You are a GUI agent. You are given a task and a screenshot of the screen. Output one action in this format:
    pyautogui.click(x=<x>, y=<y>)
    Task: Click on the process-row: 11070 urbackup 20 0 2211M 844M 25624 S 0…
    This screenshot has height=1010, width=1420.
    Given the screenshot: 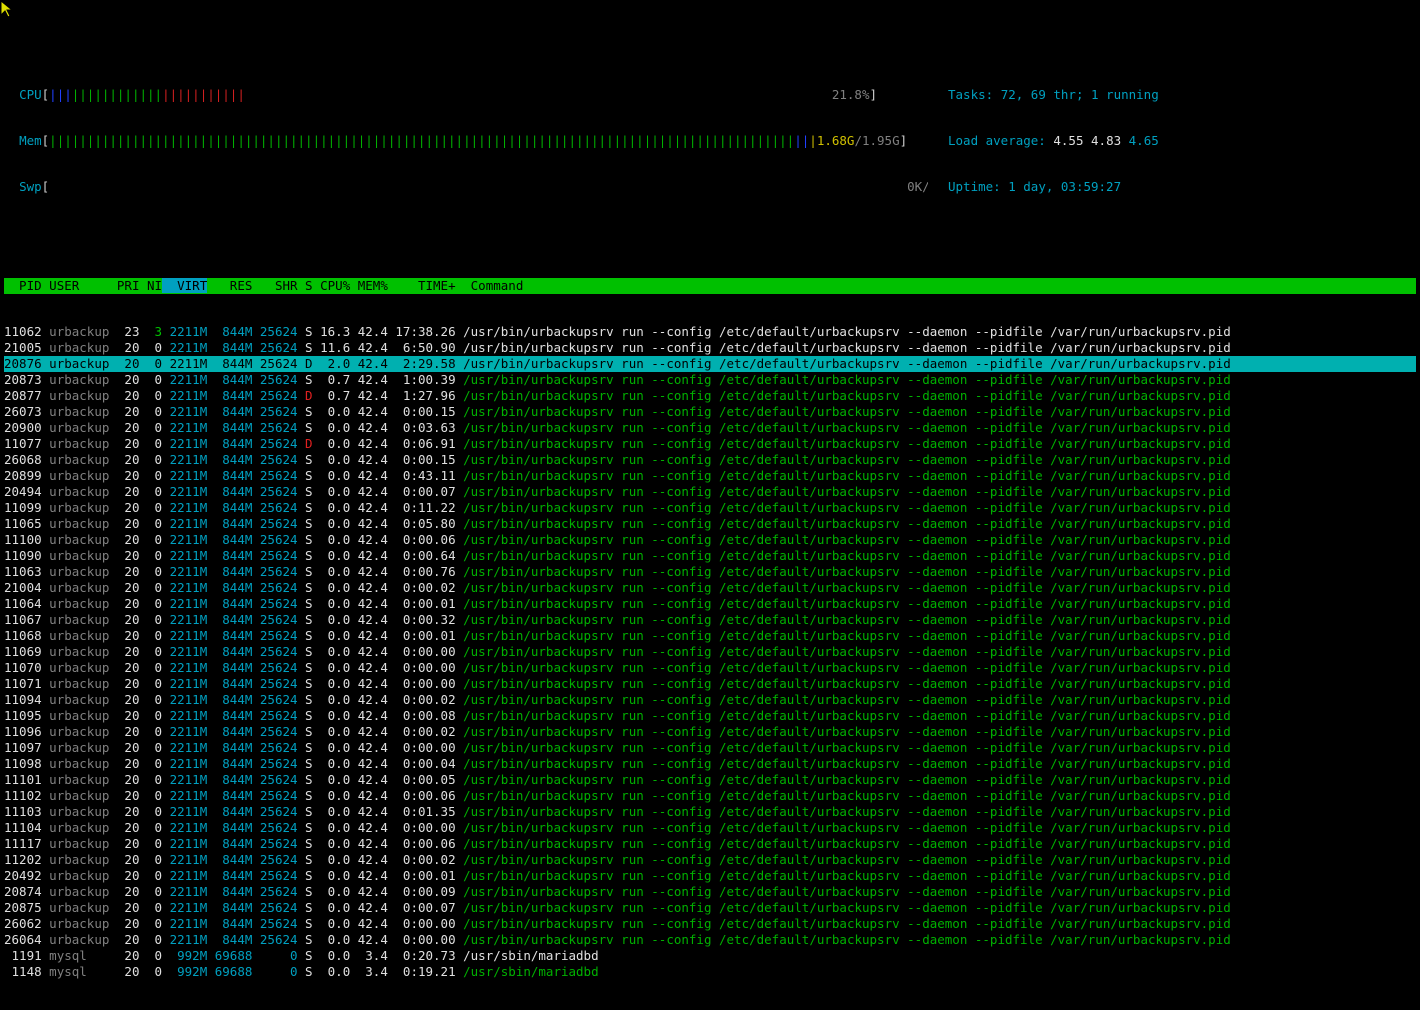 What is the action you would take?
    pyautogui.click(x=710, y=668)
    